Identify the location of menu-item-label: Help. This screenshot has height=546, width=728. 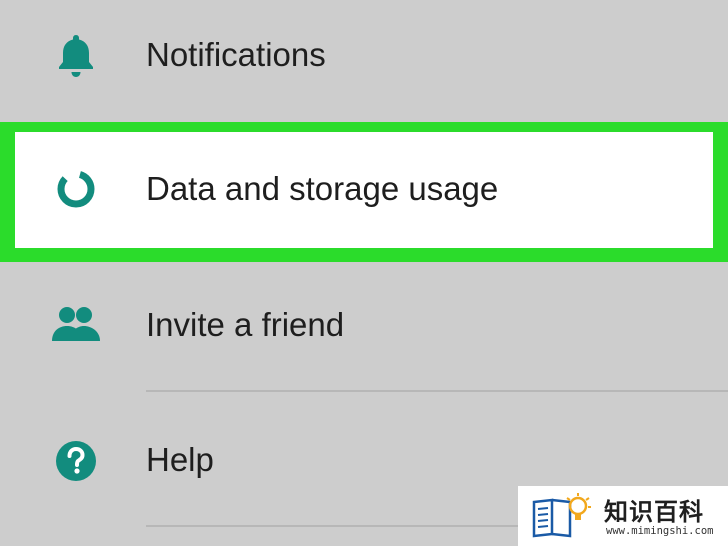
(180, 459).